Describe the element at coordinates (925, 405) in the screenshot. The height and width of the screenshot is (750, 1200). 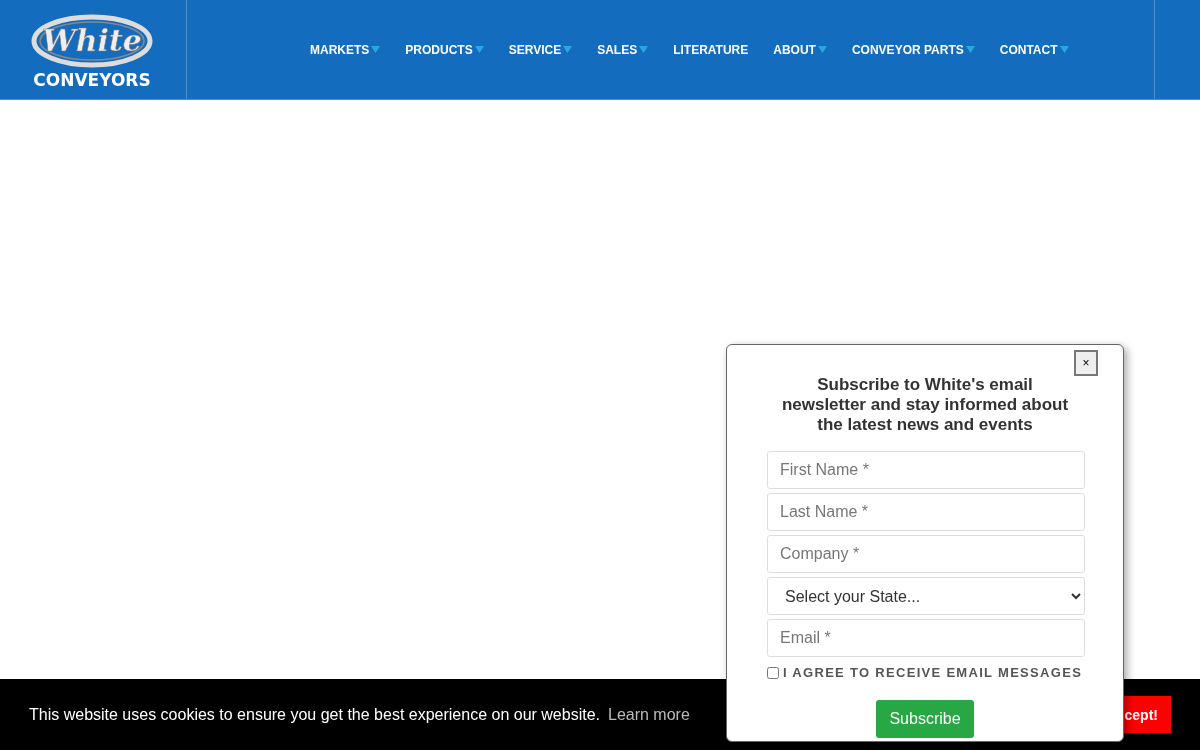
I see `popup-title: Subscribe to White's email newsletter and stay informed about the latest news and events` at that location.